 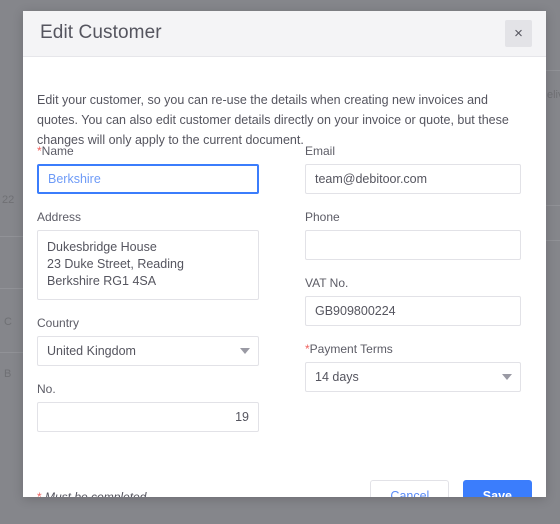 I want to click on required-note: * Must be completed, so click(x=91, y=493).